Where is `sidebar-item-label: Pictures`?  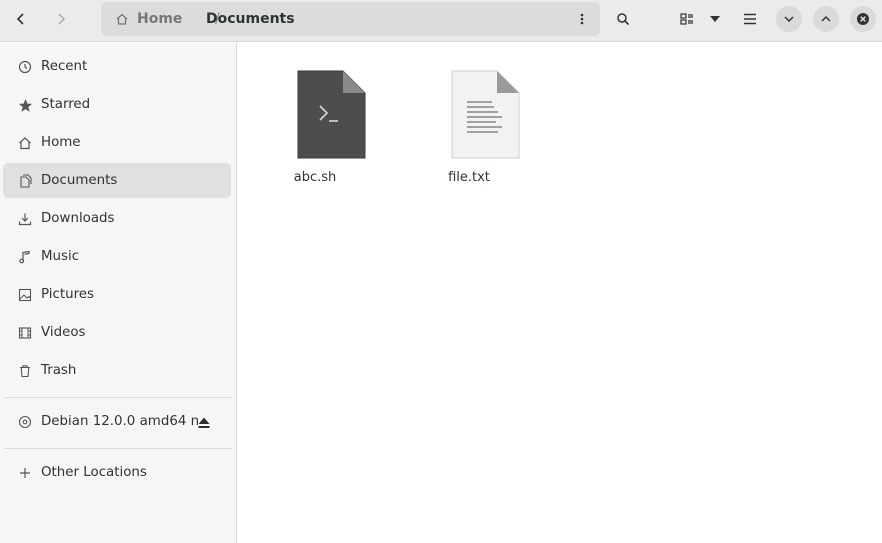
sidebar-item-label: Pictures is located at coordinates (68, 294).